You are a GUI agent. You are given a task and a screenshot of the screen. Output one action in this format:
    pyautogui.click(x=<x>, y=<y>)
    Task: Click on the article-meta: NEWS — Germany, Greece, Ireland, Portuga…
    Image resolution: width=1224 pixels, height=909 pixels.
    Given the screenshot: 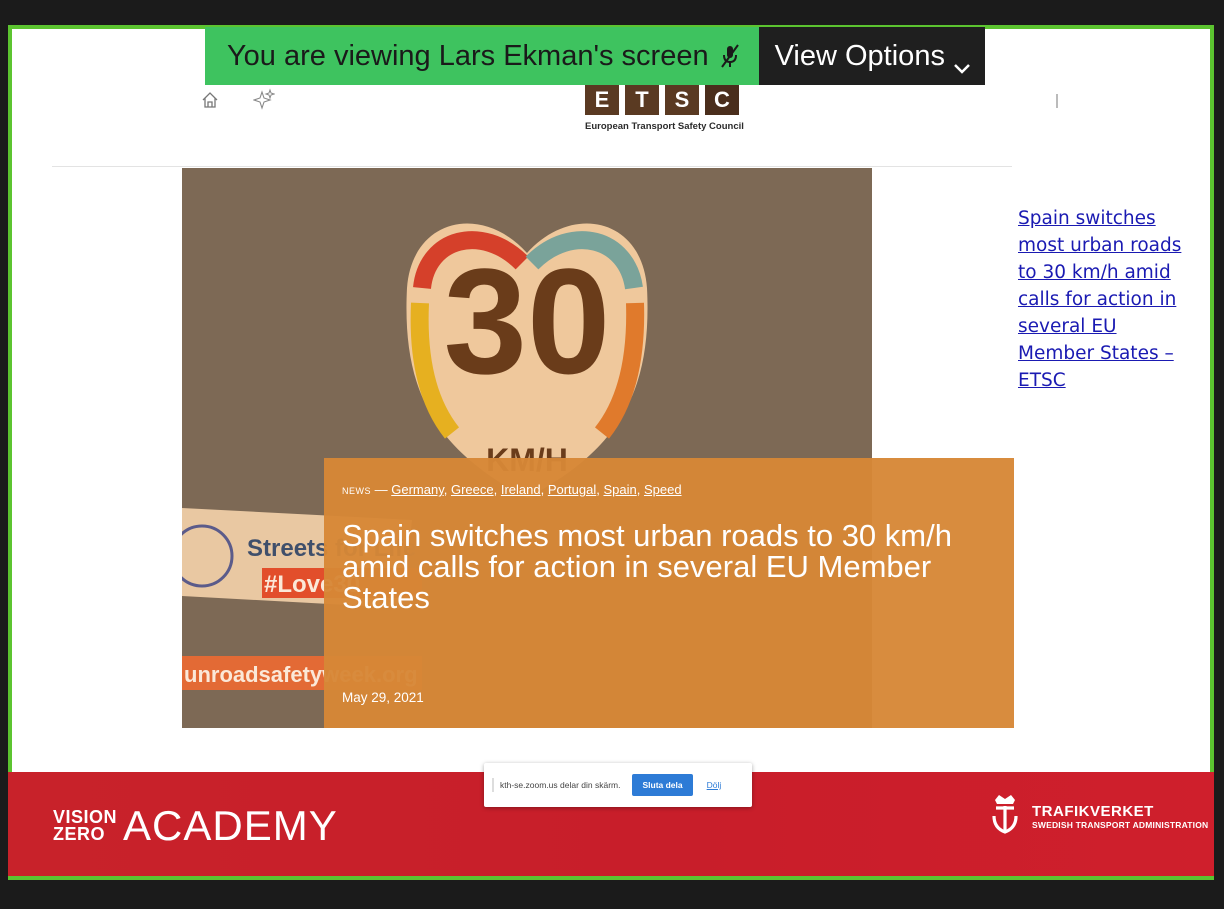 What is the action you would take?
    pyautogui.click(x=512, y=489)
    